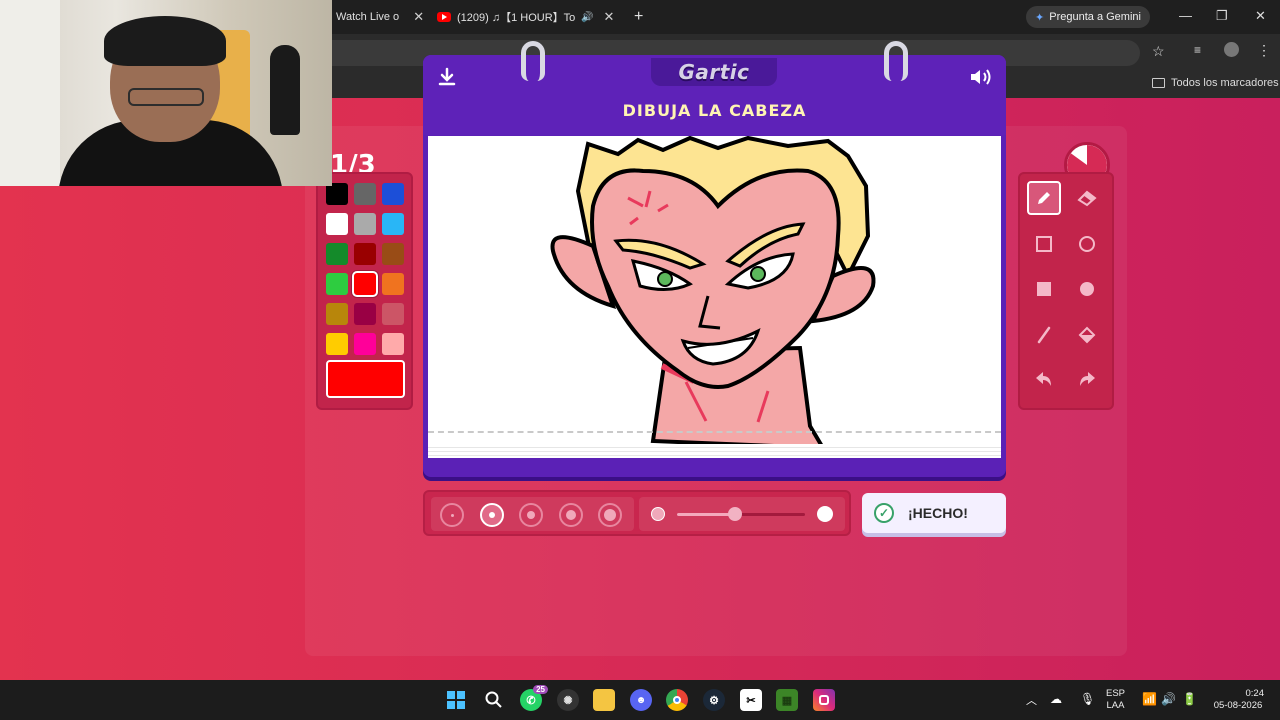 This screenshot has width=1280, height=720. I want to click on tray-chevron-icon: ︿, so click(1031, 700).